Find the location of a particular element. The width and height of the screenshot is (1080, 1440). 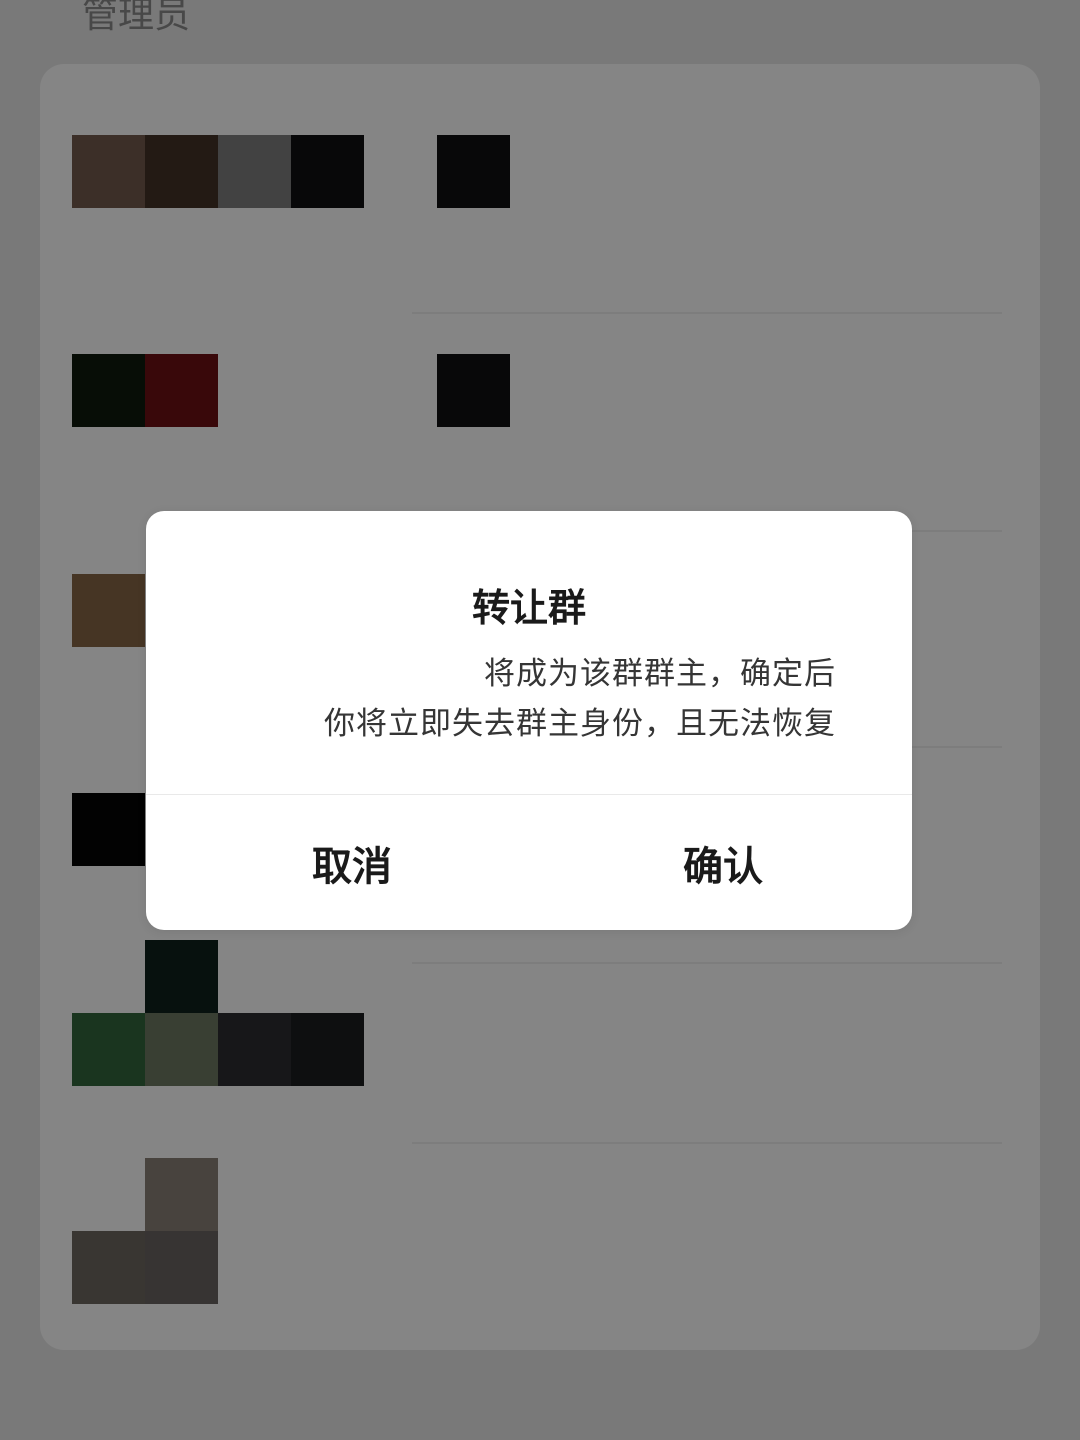

dialog-message: 将成为该群群主，确定后 你将立即失去群主身份，且无法恢复 is located at coordinates (531, 699).